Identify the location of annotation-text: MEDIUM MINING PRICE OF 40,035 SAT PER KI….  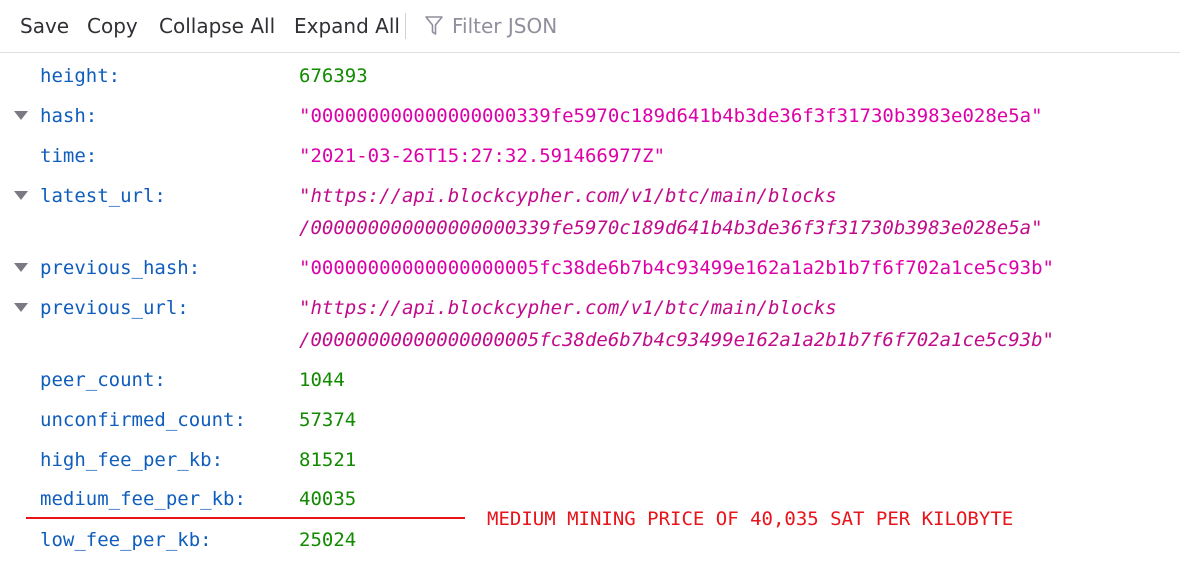
(750, 519).